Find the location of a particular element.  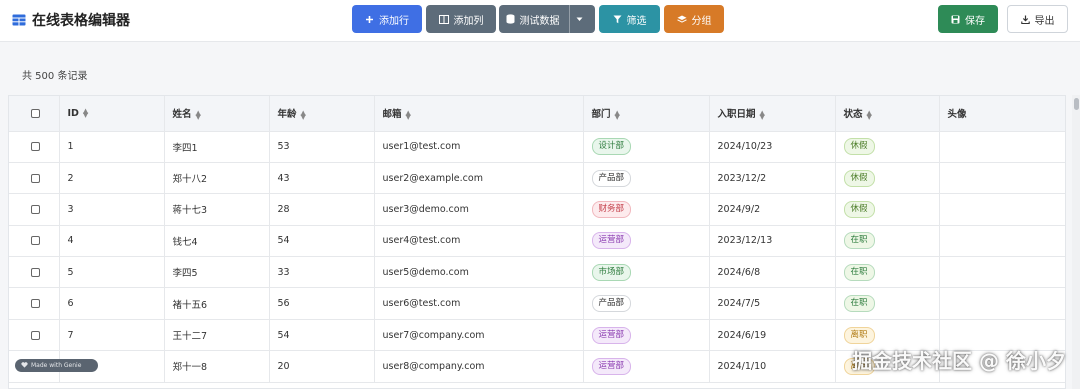

cell-date: 2024/10/23 is located at coordinates (772, 147).